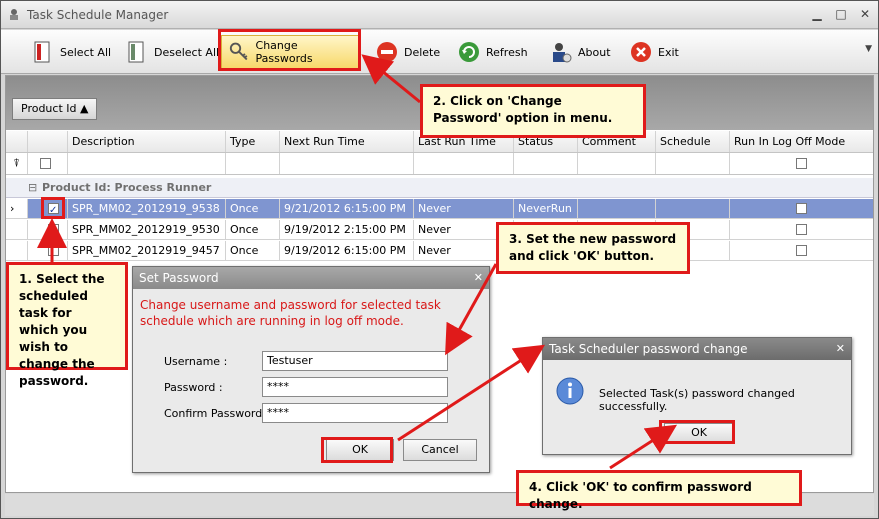  I want to click on filter-logoff-checkbox, so click(801, 163).